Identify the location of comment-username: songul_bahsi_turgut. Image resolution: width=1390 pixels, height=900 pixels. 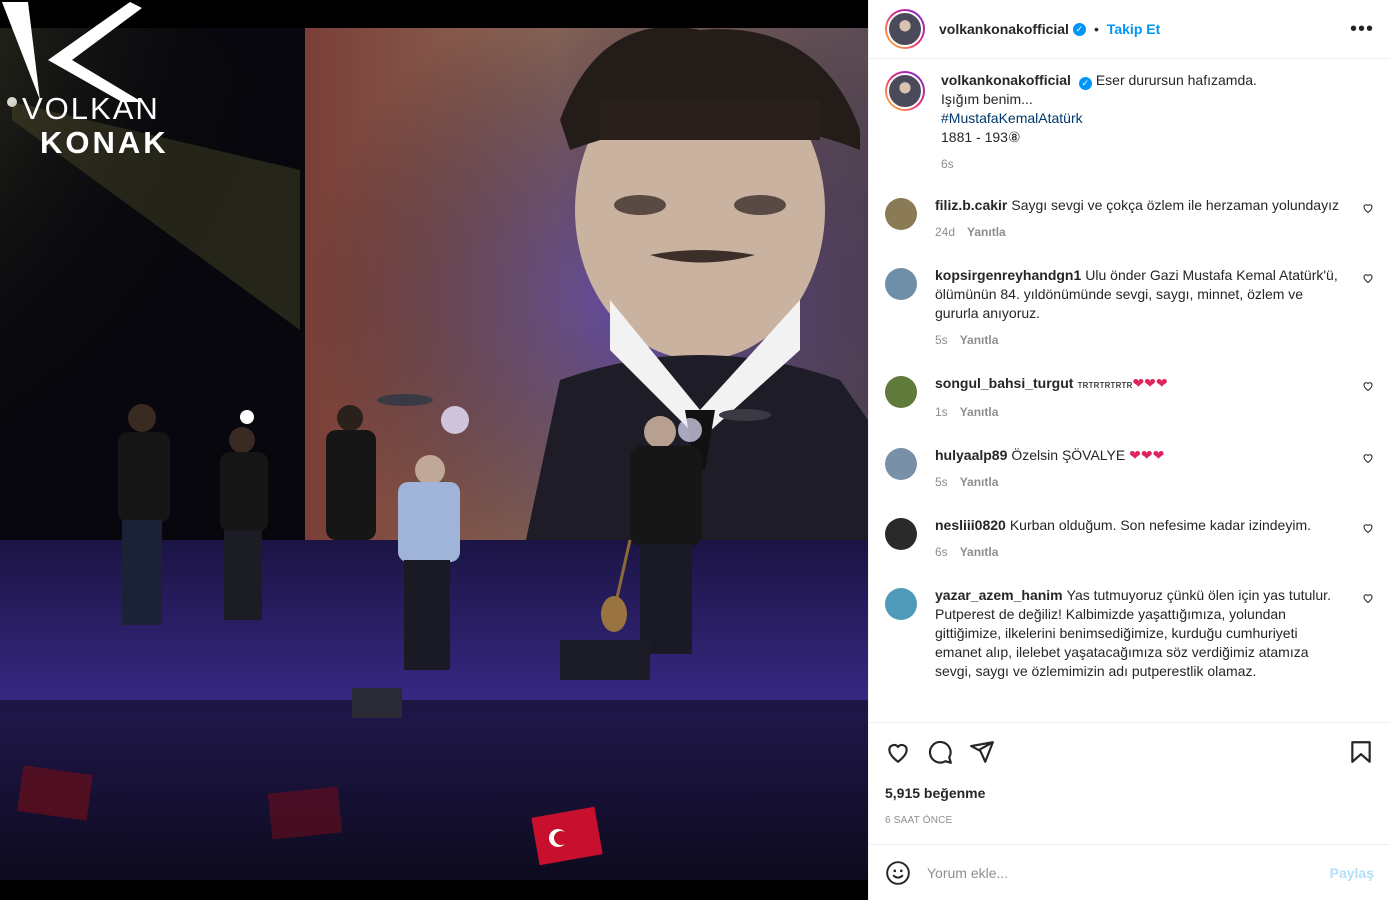
(1004, 383).